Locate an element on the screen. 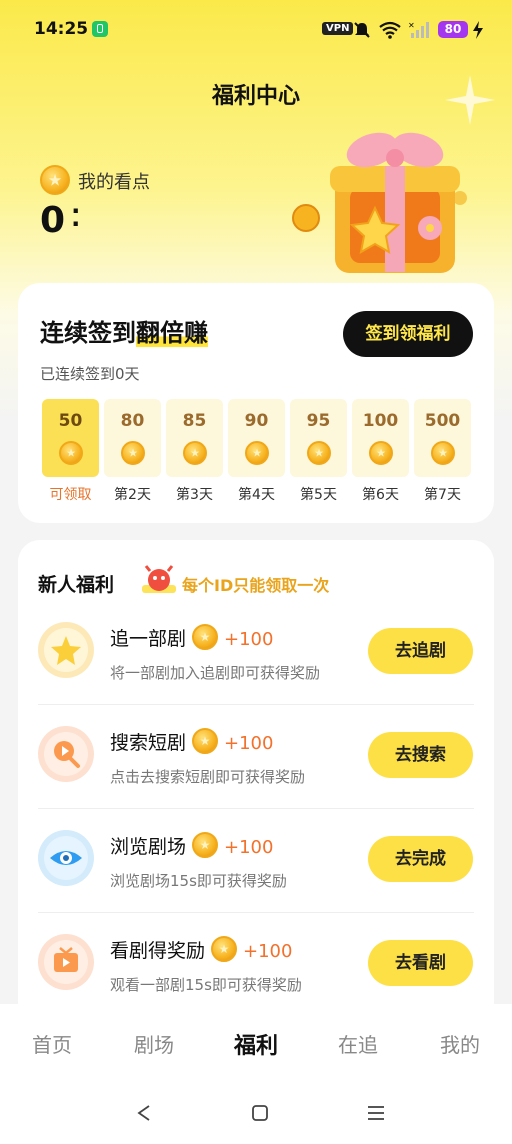 Image resolution: width=512 pixels, height=1144 pixels. signal-icon: ✕ is located at coordinates (418, 29).